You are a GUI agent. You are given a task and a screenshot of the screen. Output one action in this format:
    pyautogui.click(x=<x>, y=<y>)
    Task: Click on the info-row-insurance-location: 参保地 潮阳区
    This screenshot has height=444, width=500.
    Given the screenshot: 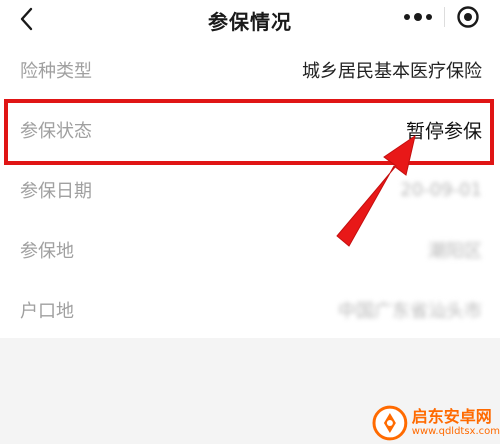 What is the action you would take?
    pyautogui.click(x=250, y=250)
    